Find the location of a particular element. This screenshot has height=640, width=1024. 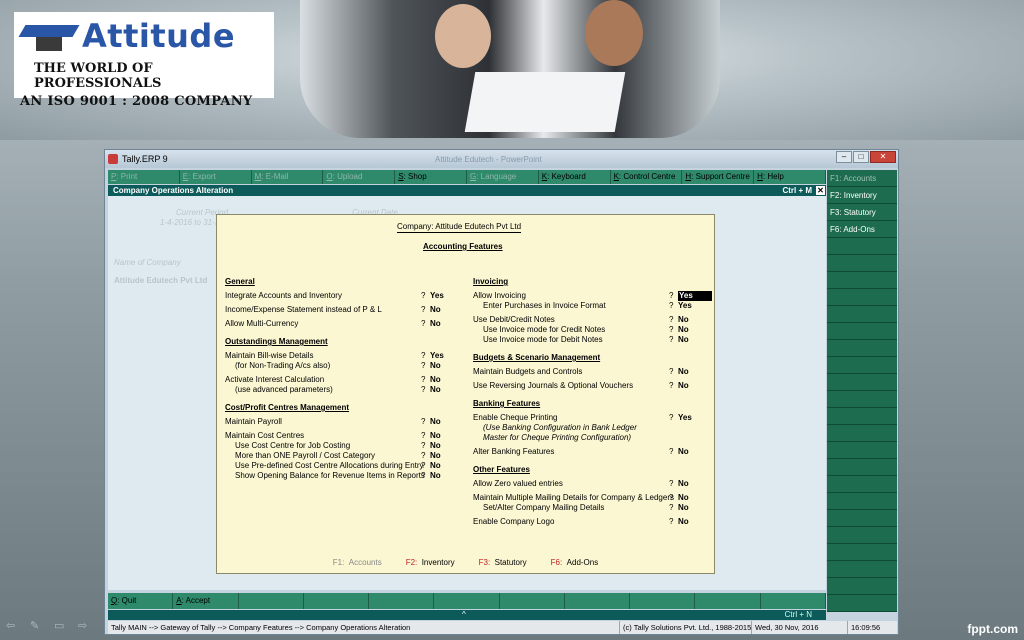

dialog-footer-button-3: F6: Add-Ons is located at coordinates (575, 562).